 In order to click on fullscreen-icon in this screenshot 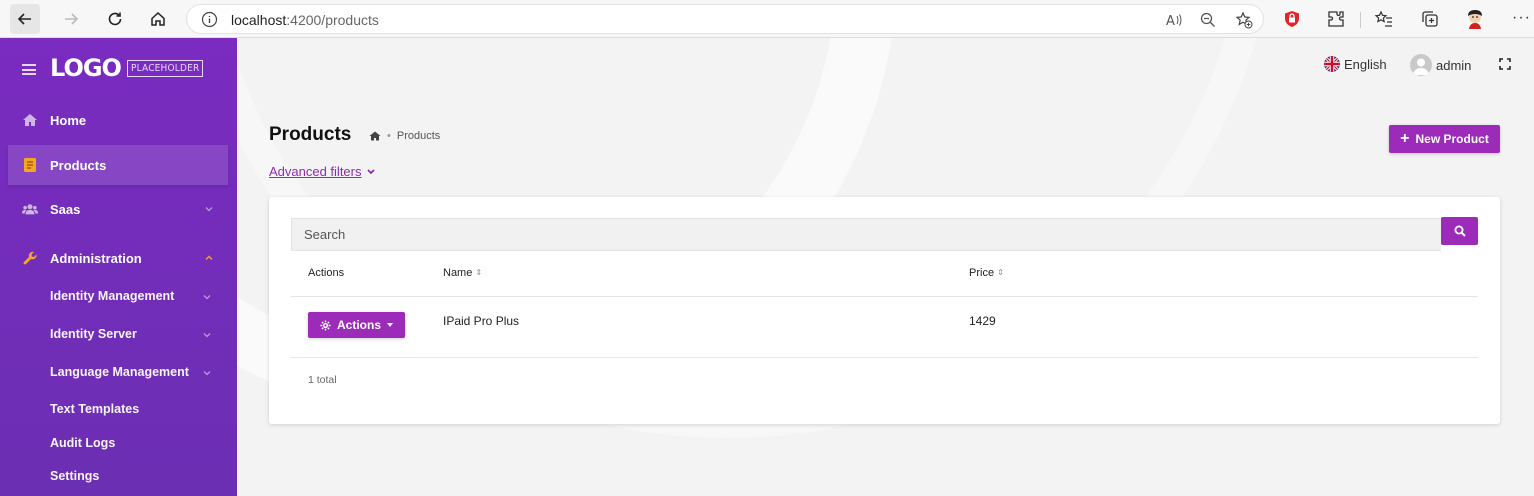, I will do `click(1505, 64)`.